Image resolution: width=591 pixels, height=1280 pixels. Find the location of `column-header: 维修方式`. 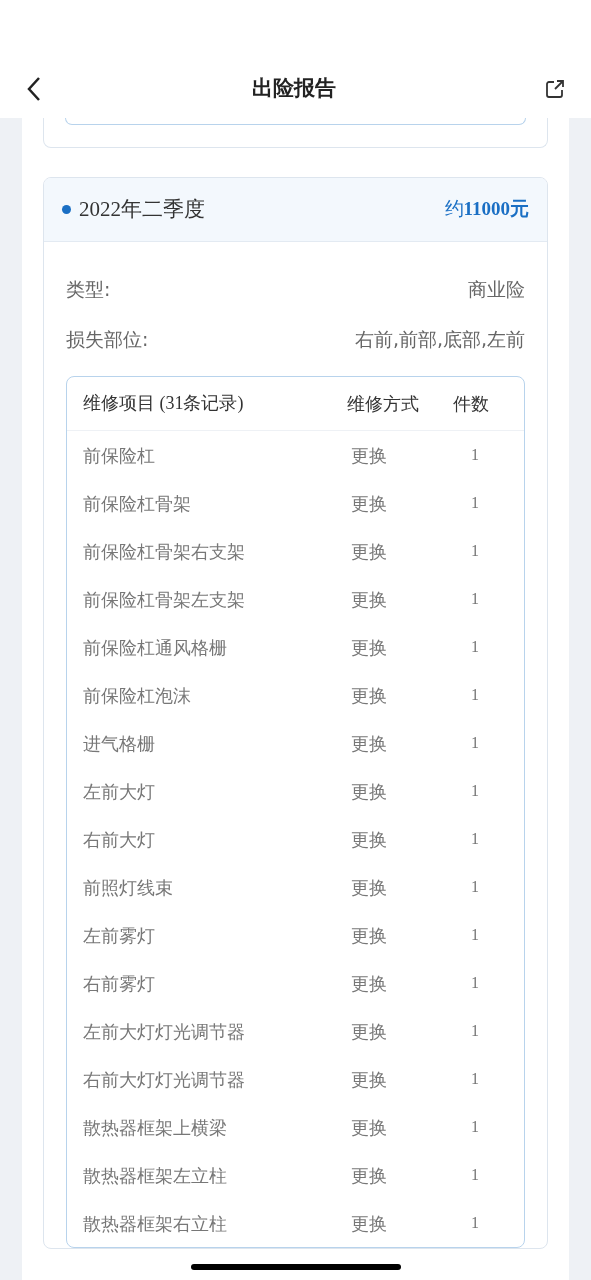

column-header: 维修方式 is located at coordinates (383, 404).